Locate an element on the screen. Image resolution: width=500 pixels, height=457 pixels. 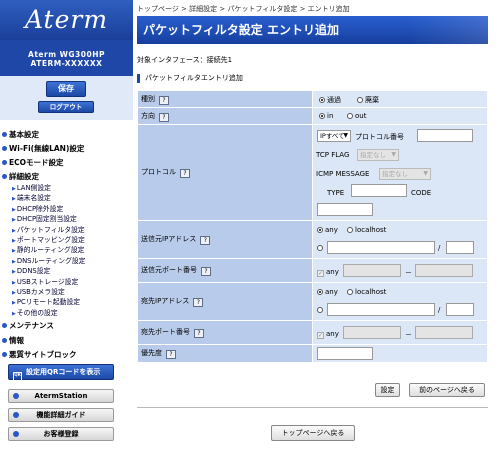
set-button: 設定 is located at coordinates (387, 390).